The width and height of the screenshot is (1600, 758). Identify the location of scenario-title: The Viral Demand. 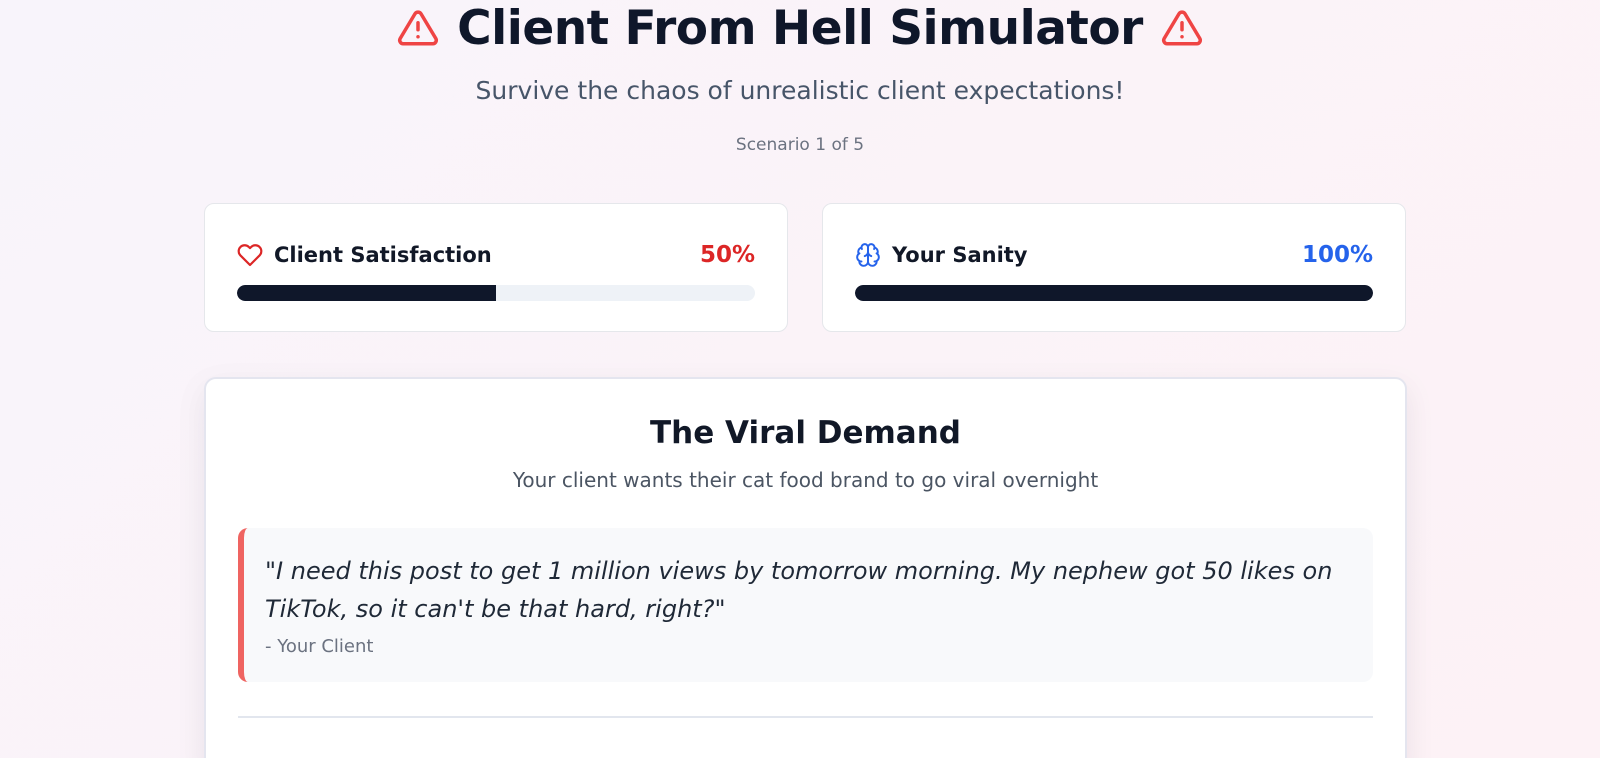
(805, 433).